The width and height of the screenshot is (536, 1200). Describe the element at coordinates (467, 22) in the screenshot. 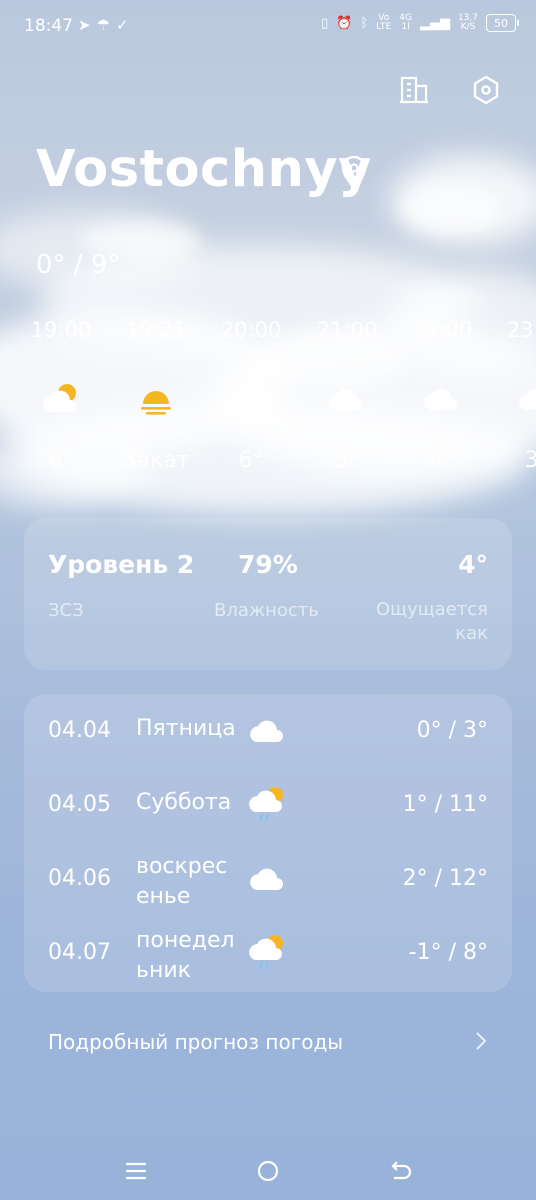

I see `network-speed: 13,7 K/S` at that location.